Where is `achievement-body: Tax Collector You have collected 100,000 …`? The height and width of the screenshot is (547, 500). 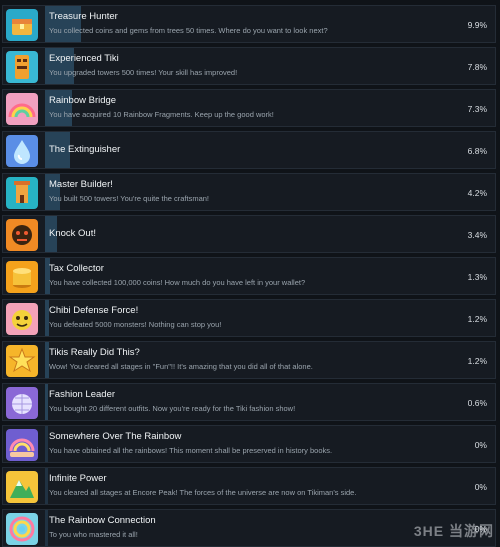 achievement-body: Tax Collector You have collected 100,000 … is located at coordinates (269, 276).